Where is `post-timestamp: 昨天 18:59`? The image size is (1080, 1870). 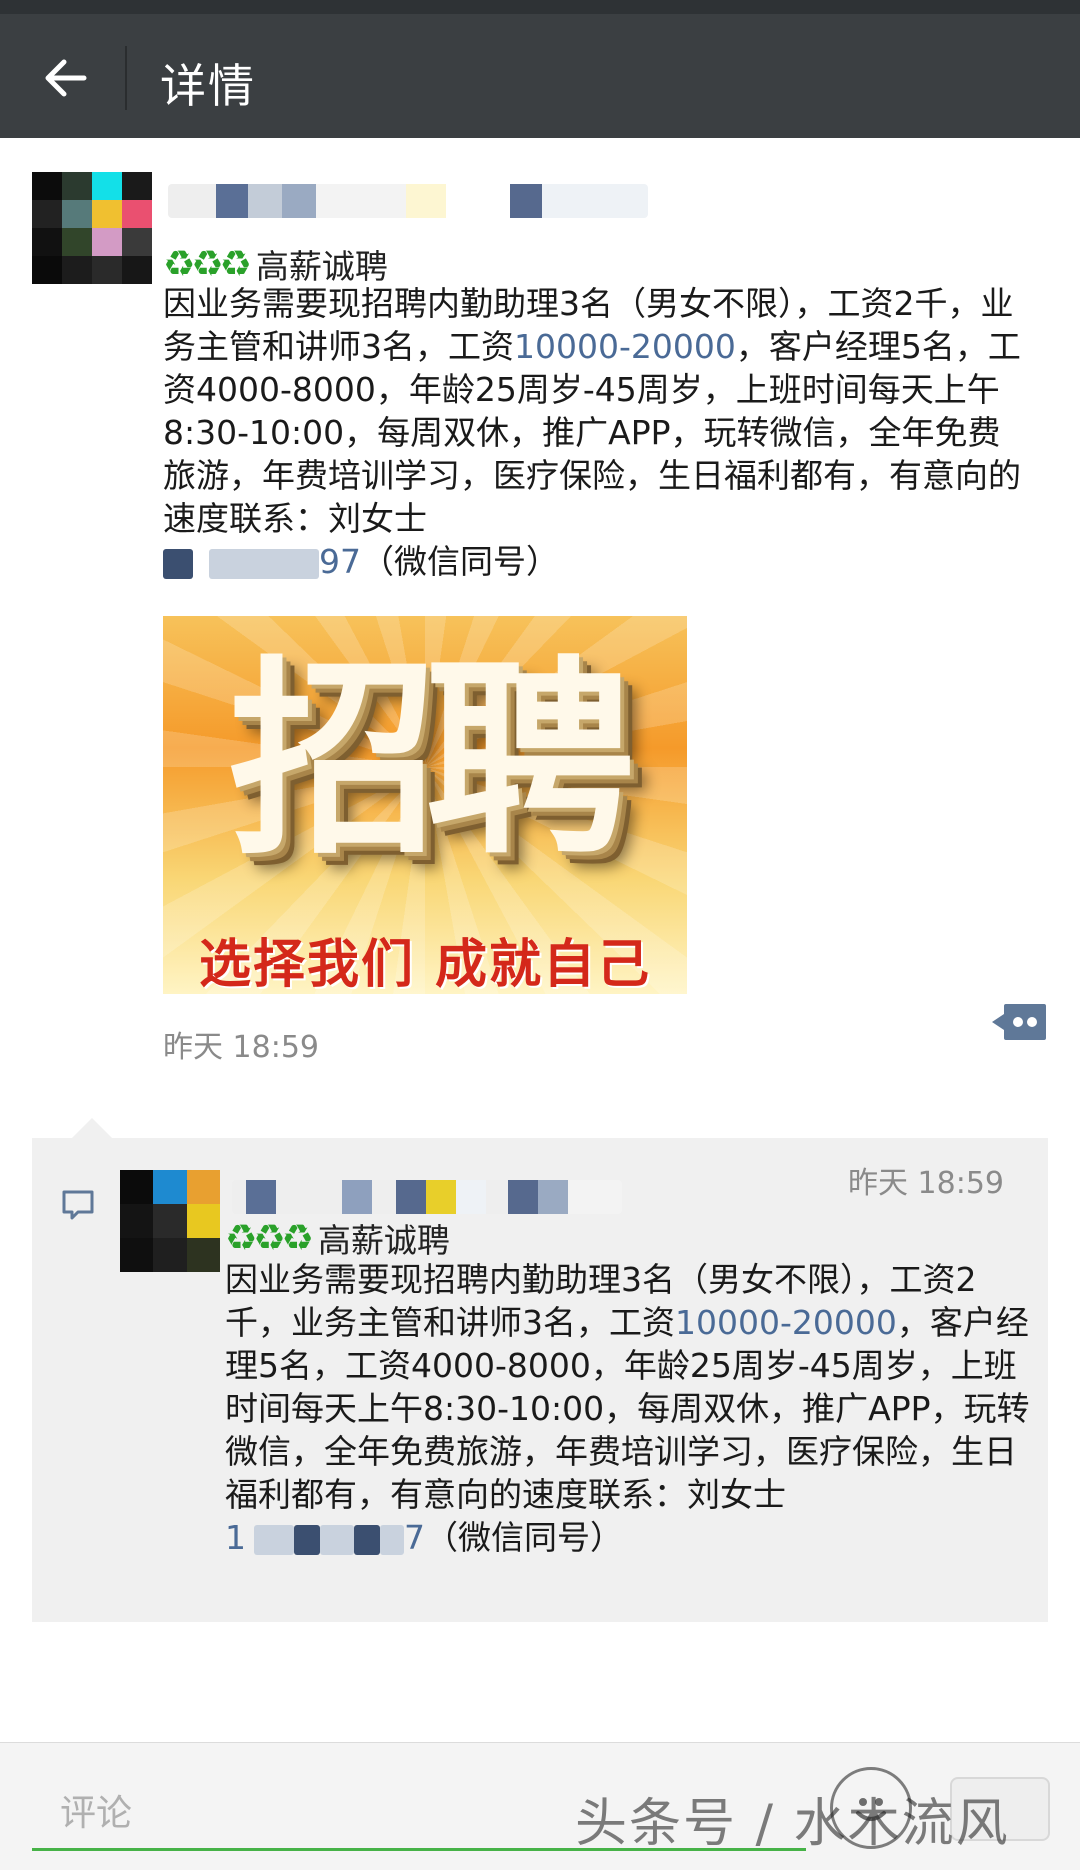 post-timestamp: 昨天 18:59 is located at coordinates (241, 1047).